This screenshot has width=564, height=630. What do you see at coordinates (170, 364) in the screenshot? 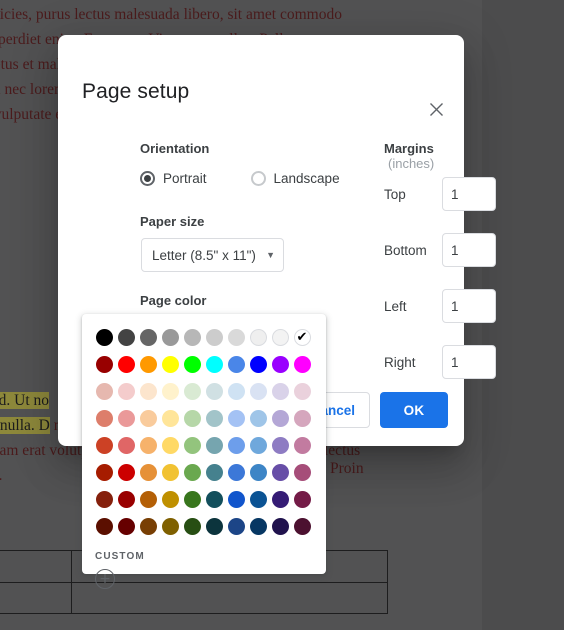
I see `color-swatch-ffff00` at bounding box center [170, 364].